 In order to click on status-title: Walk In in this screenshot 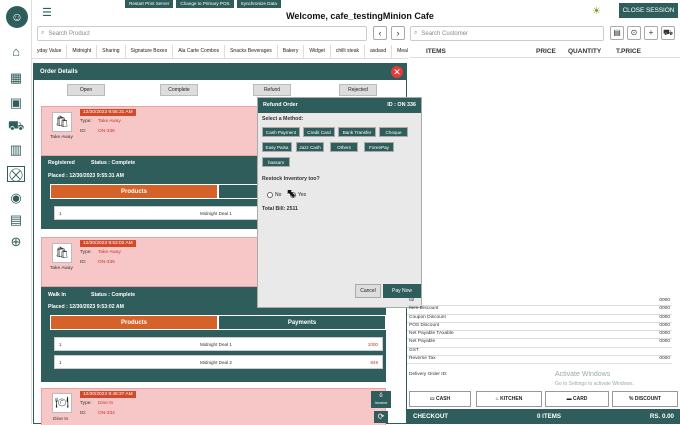, I will do `click(57, 295)`.